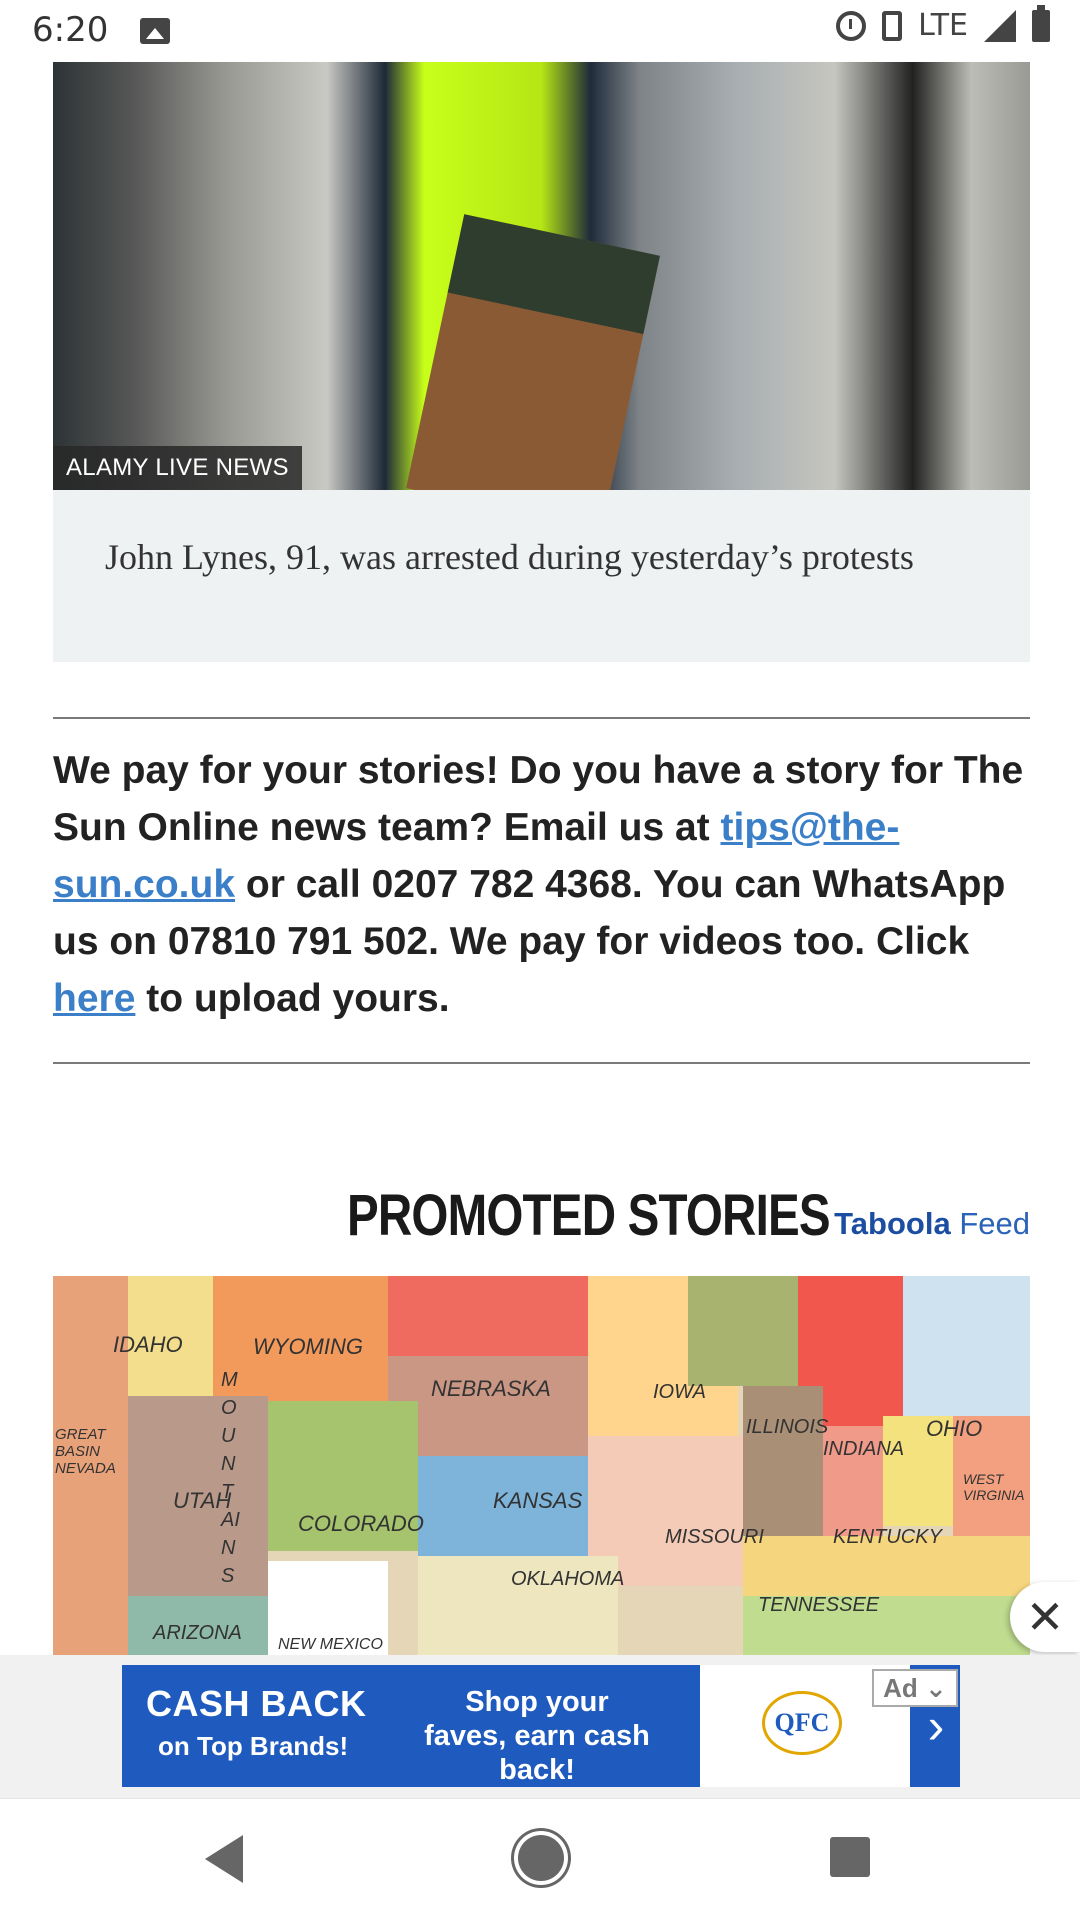 The height and width of the screenshot is (1921, 1080). I want to click on tips-text-3: to upload yours., so click(292, 998).